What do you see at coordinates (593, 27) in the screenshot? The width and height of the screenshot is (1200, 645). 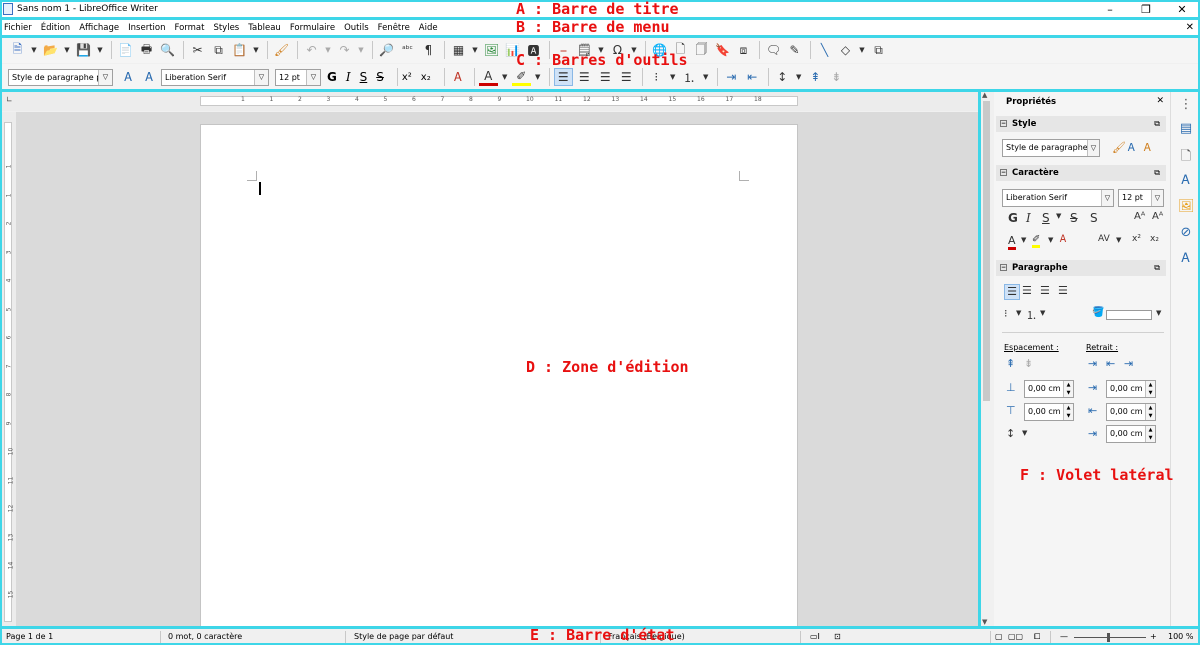 I see `annotation-b: B : Barre de menu` at bounding box center [593, 27].